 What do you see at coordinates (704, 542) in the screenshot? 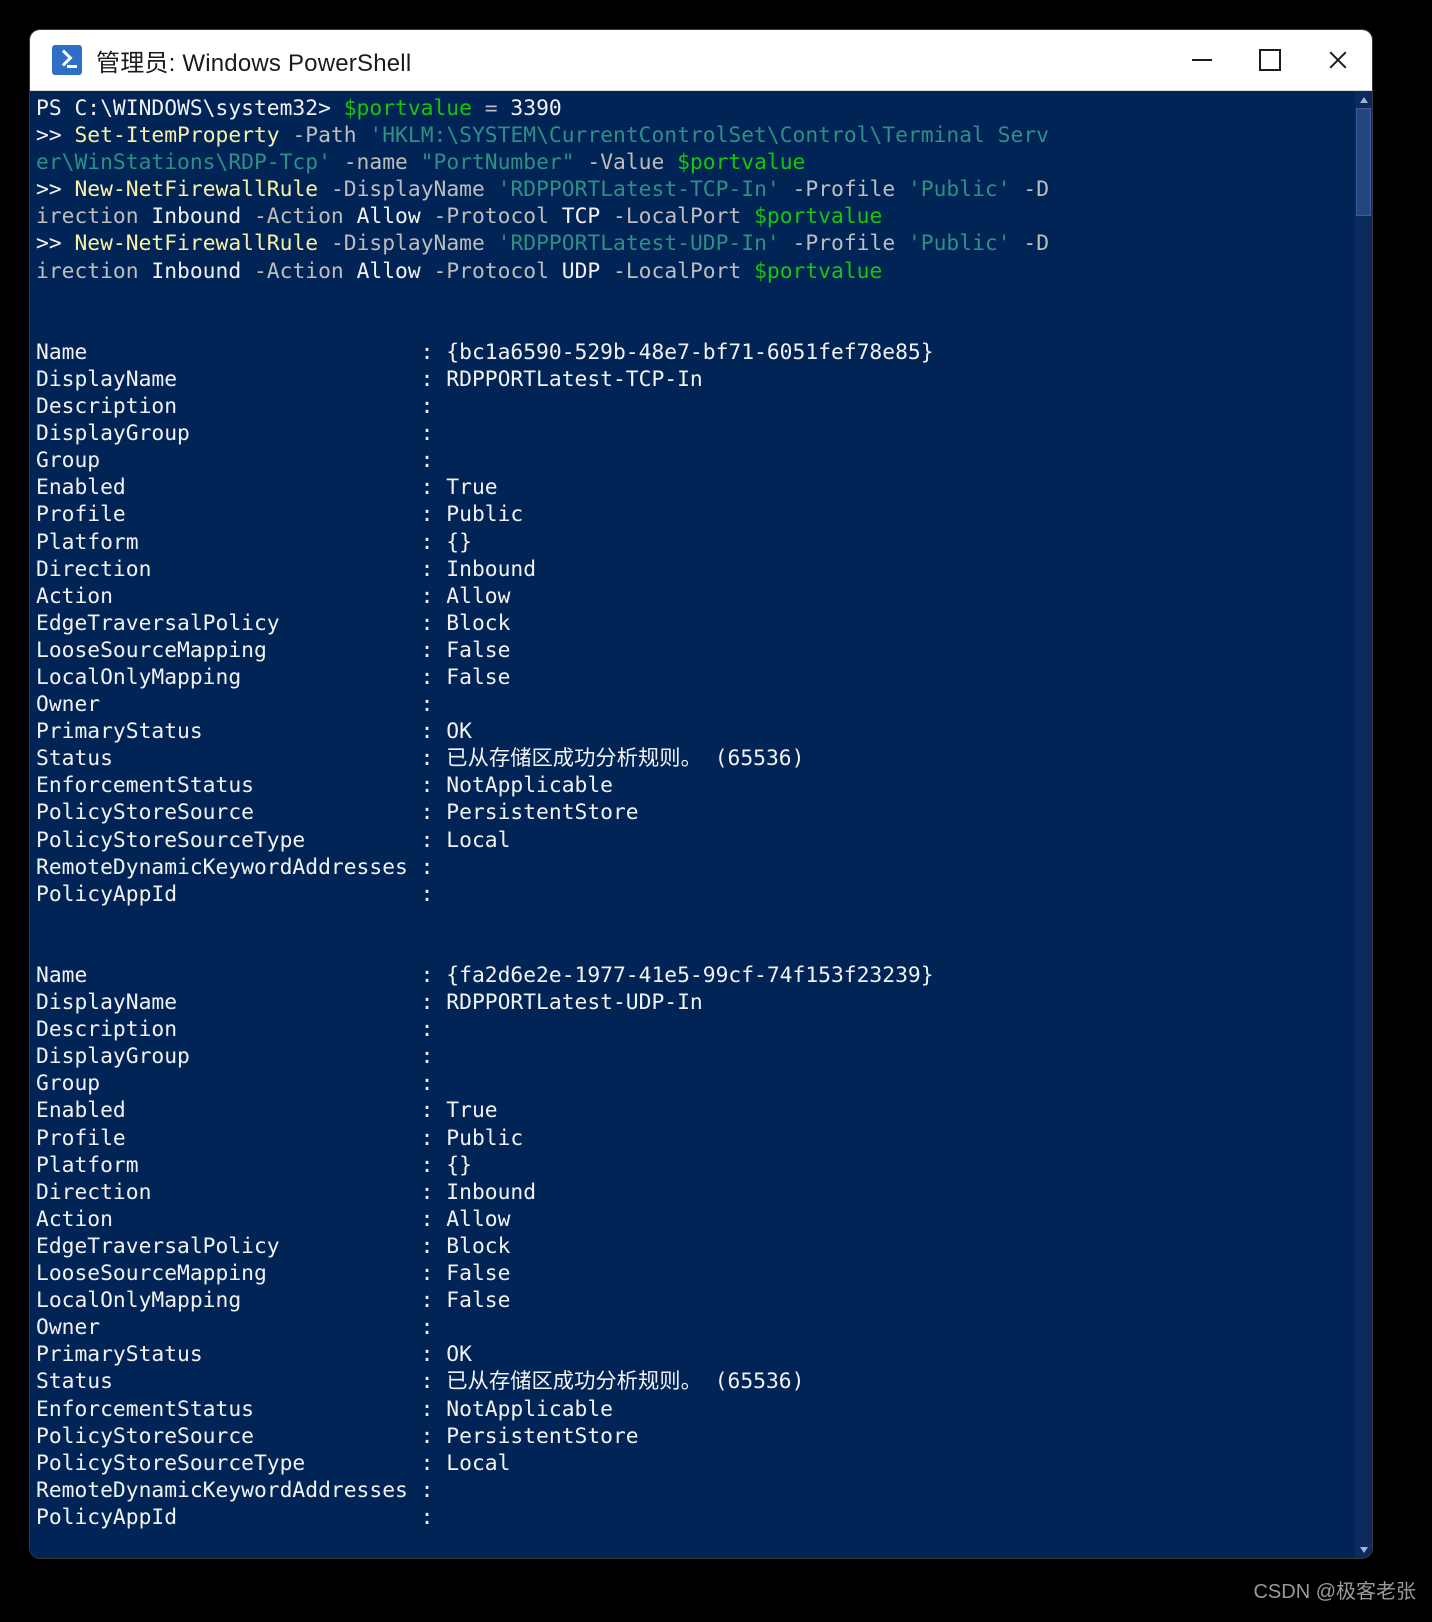
I see `property-row: Platform : {}` at bounding box center [704, 542].